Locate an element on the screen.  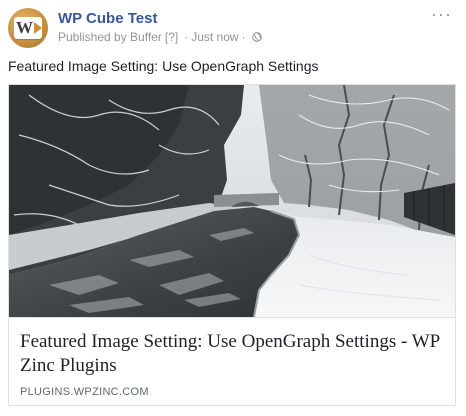
timestamp-link: Just now is located at coordinates (214, 37).